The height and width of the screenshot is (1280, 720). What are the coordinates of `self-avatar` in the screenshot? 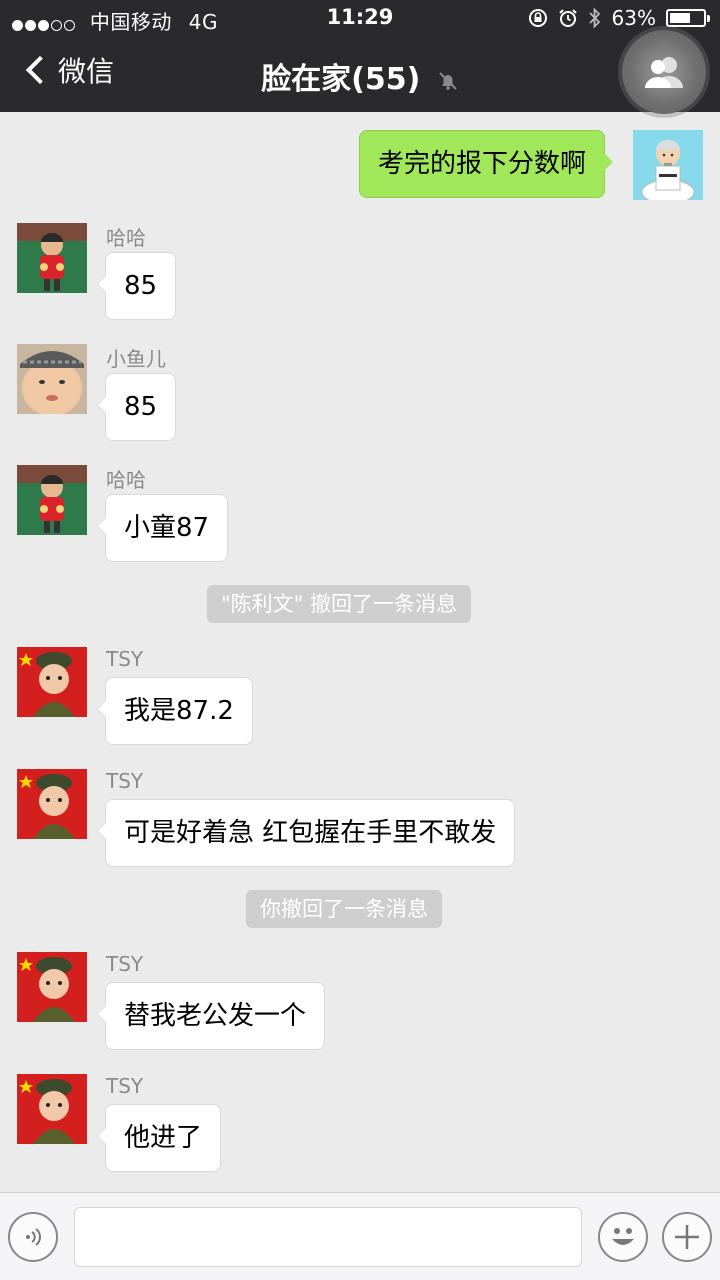 It's located at (668, 165).